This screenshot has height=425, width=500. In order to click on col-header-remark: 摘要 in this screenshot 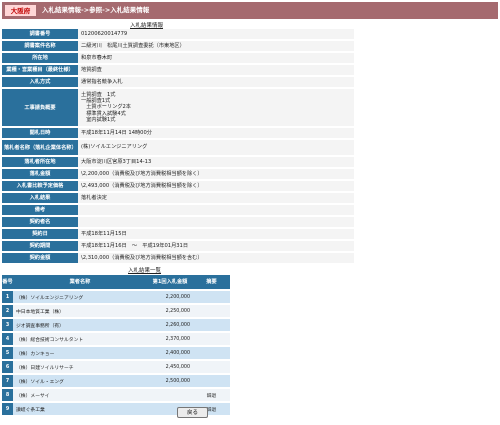, I will do `click(211, 282)`.